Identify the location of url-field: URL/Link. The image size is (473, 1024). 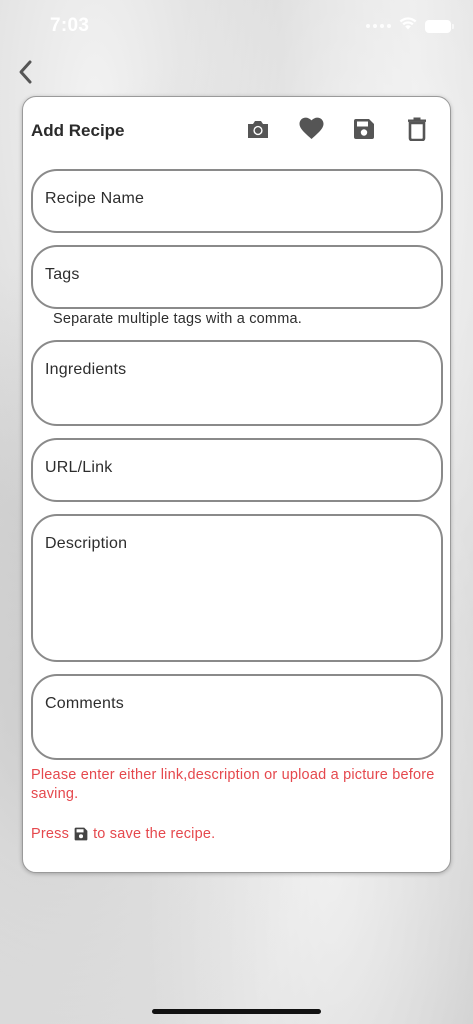
(237, 470).